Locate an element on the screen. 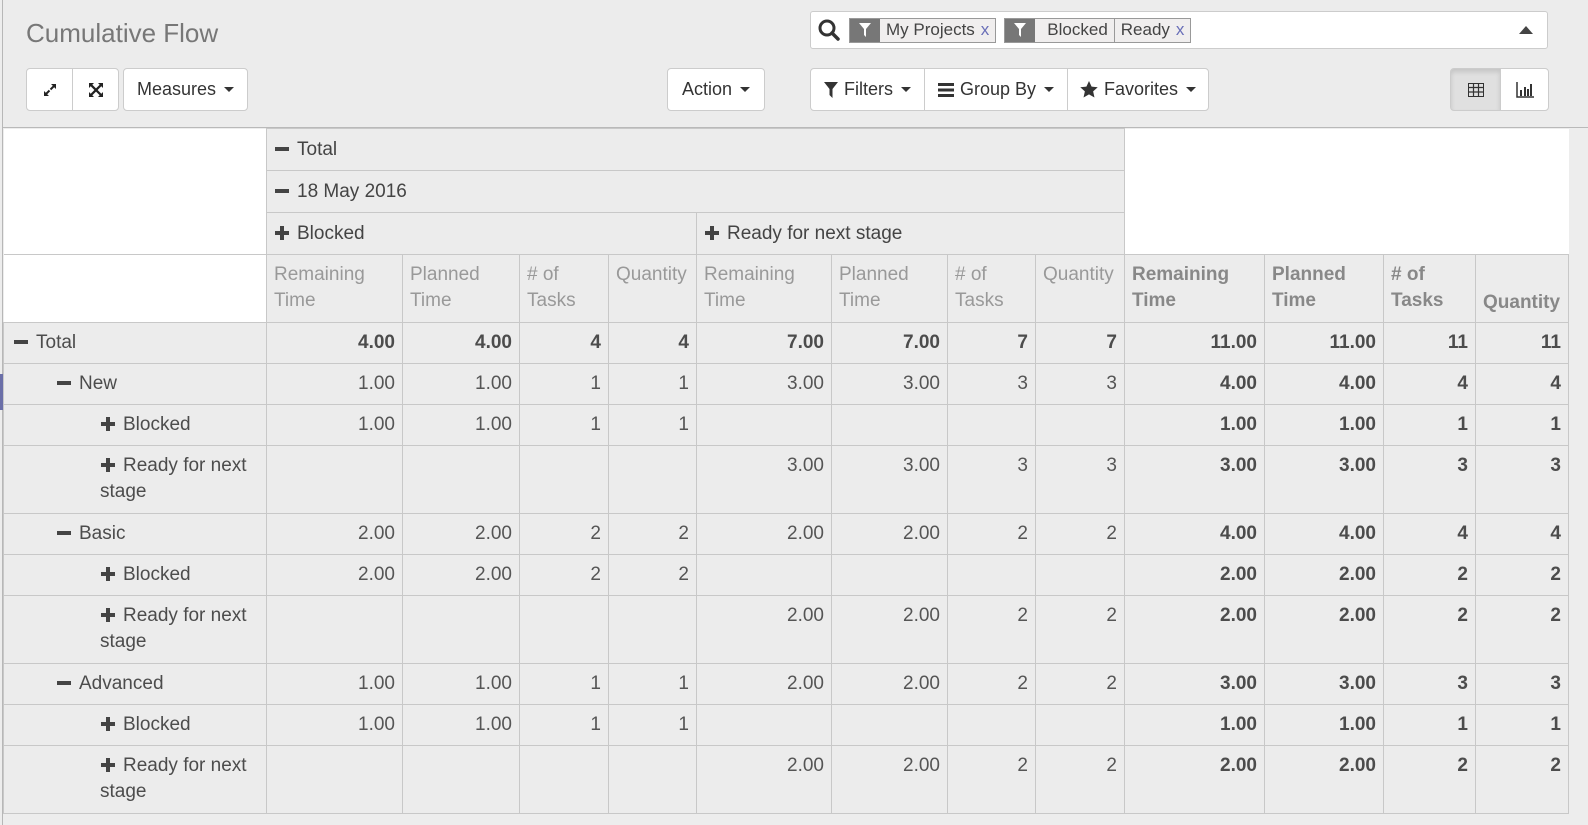  col-header-date: 18 May 2016 is located at coordinates (695, 191).